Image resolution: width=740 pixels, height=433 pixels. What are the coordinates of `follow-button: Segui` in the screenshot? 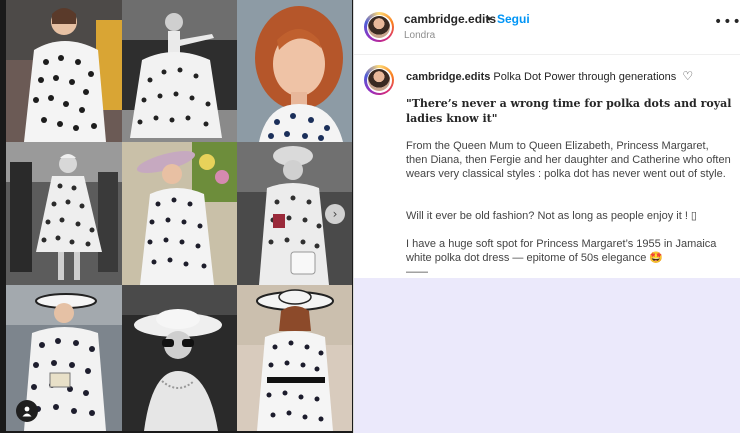 It's located at (513, 19).